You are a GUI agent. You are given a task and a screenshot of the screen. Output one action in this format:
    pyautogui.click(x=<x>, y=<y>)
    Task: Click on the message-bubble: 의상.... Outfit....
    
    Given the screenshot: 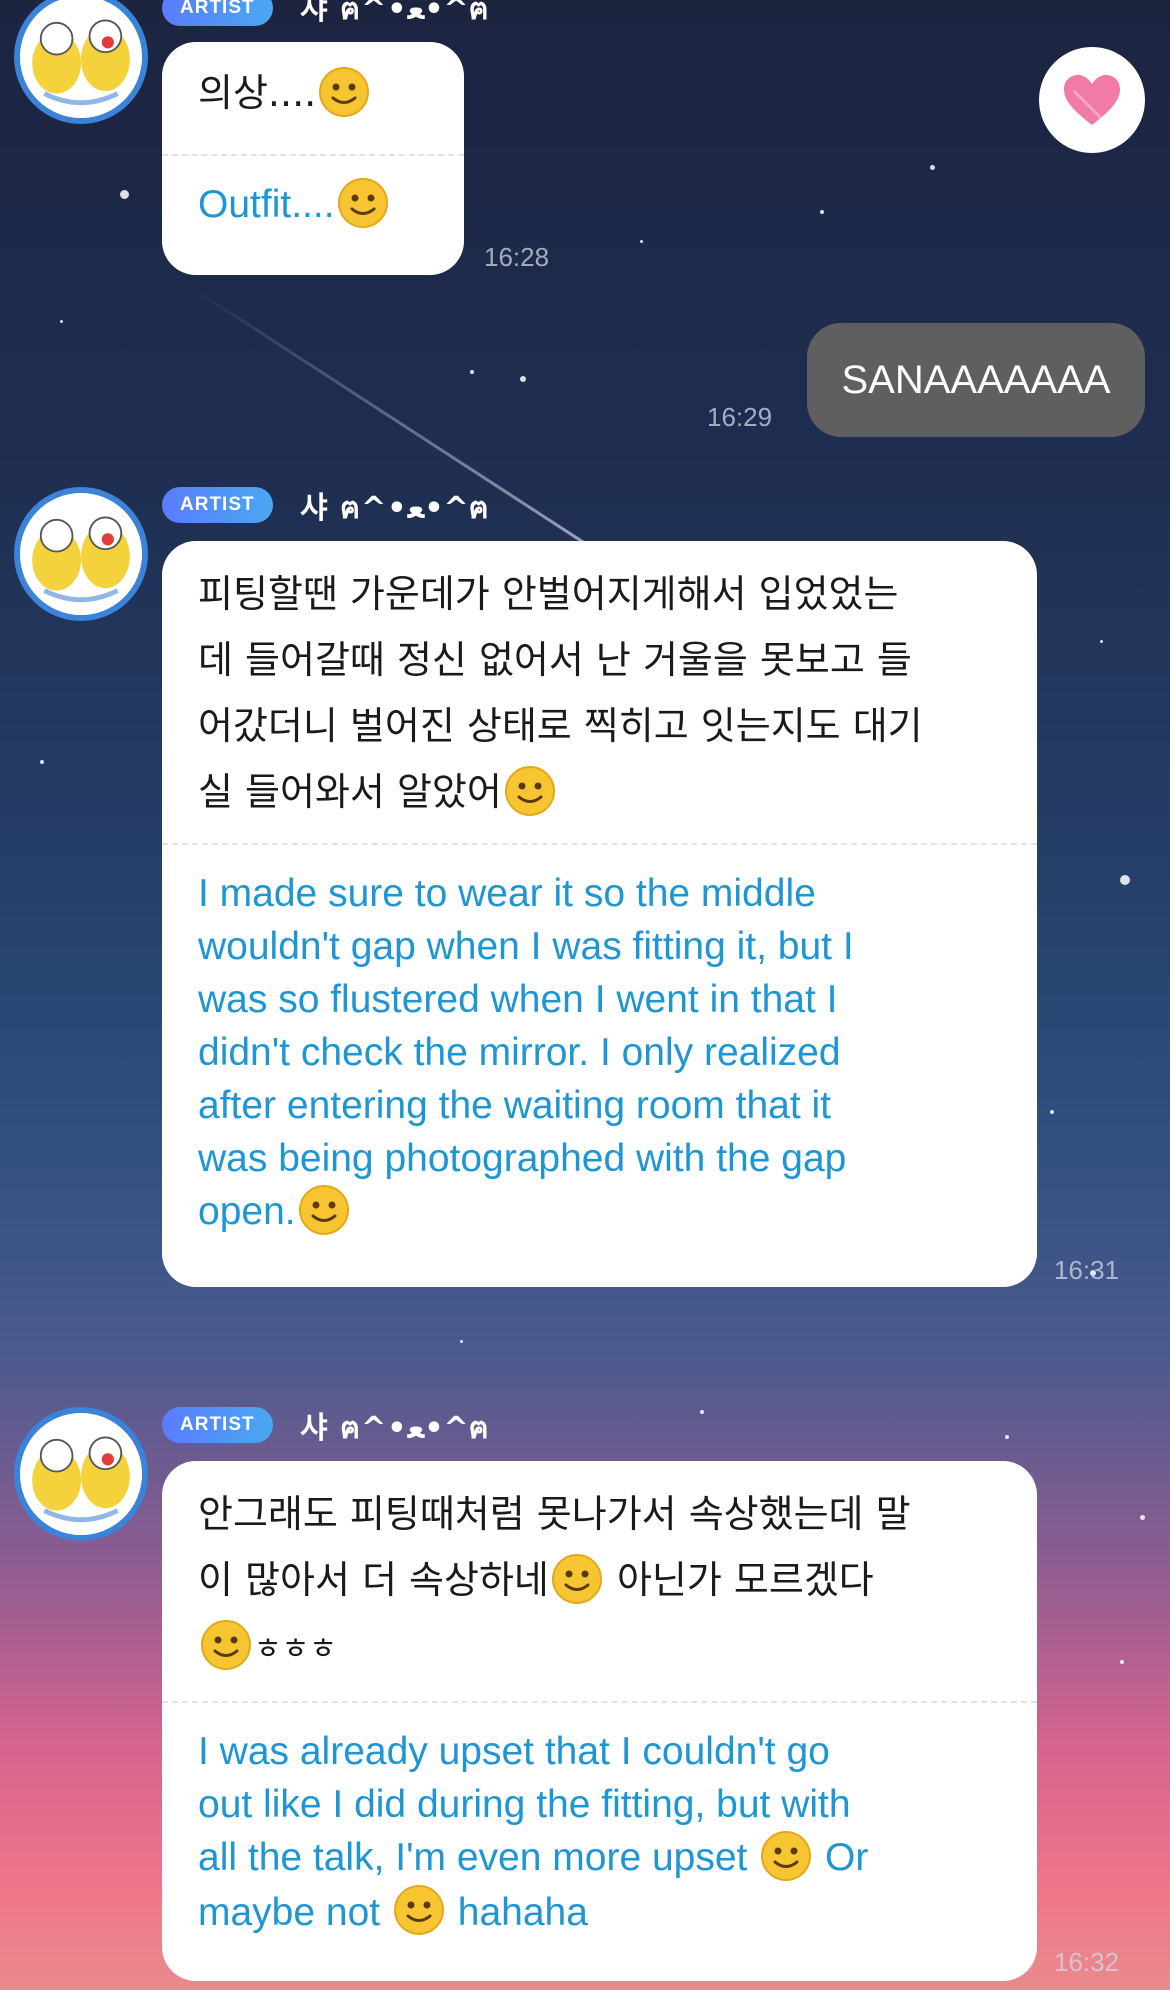 What is the action you would take?
    pyautogui.click(x=313, y=158)
    